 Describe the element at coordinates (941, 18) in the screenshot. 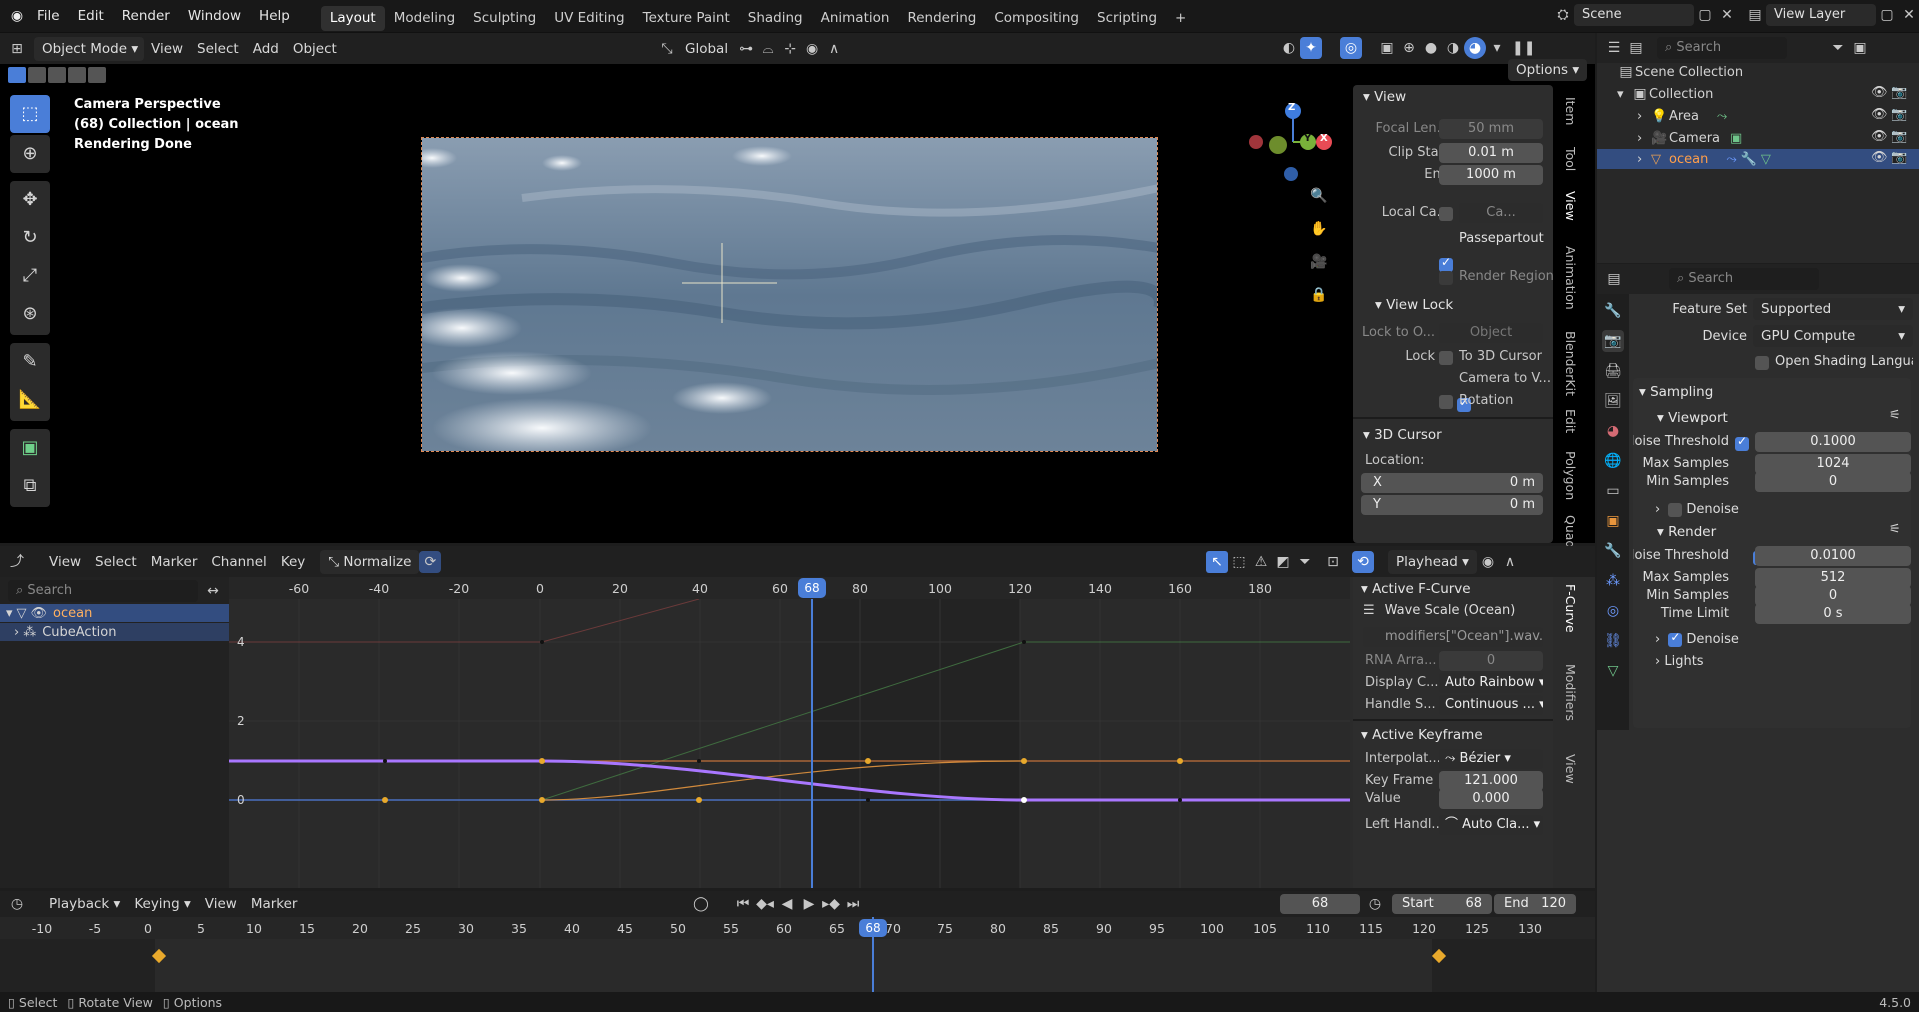

I see `tab-rendering: Rendering` at that location.